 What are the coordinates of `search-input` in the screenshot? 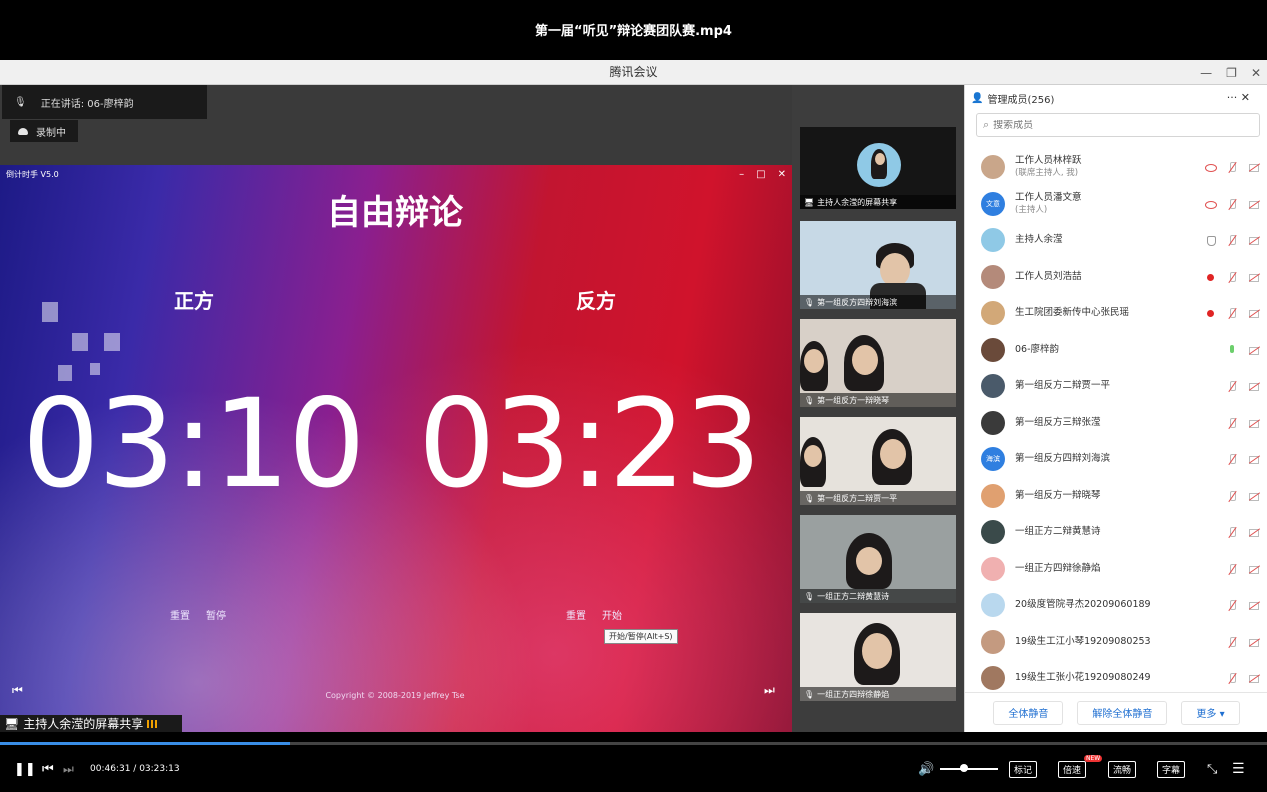 It's located at (1113, 125).